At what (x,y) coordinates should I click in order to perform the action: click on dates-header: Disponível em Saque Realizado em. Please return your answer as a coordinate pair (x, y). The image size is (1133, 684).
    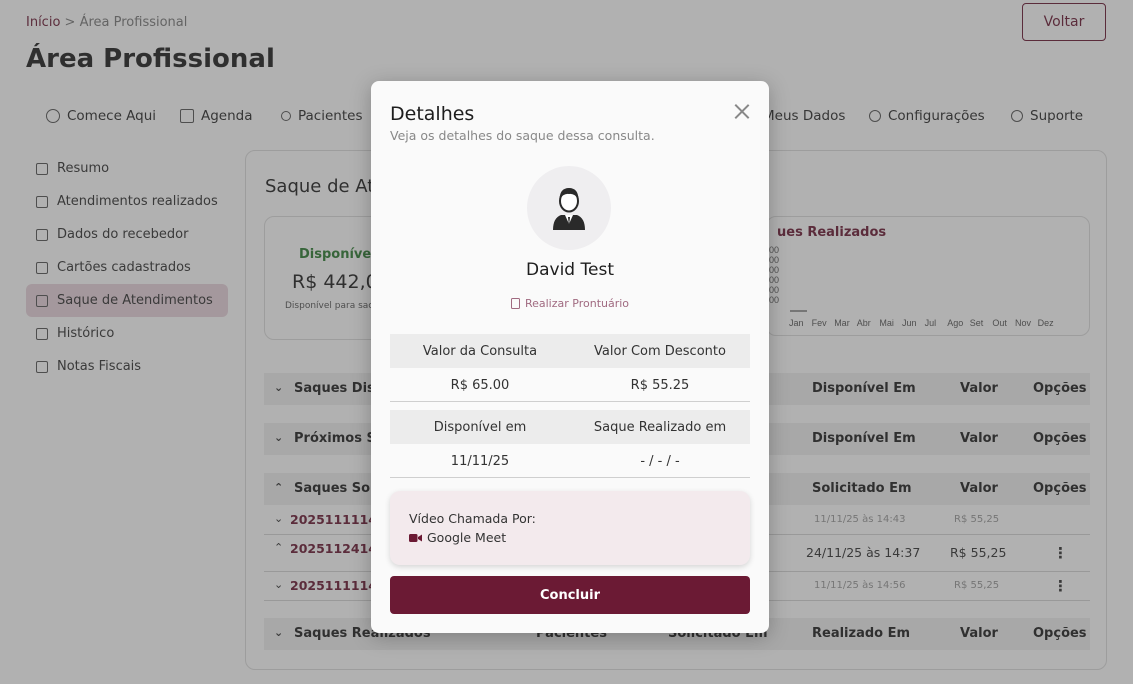
    Looking at the image, I should click on (570, 427).